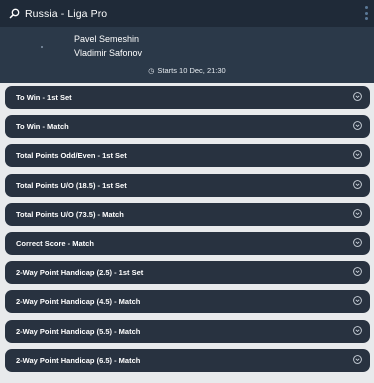 The height and width of the screenshot is (383, 374). What do you see at coordinates (187, 214) in the screenshot?
I see `market-row: Total Points U/O (73.5) - Match` at bounding box center [187, 214].